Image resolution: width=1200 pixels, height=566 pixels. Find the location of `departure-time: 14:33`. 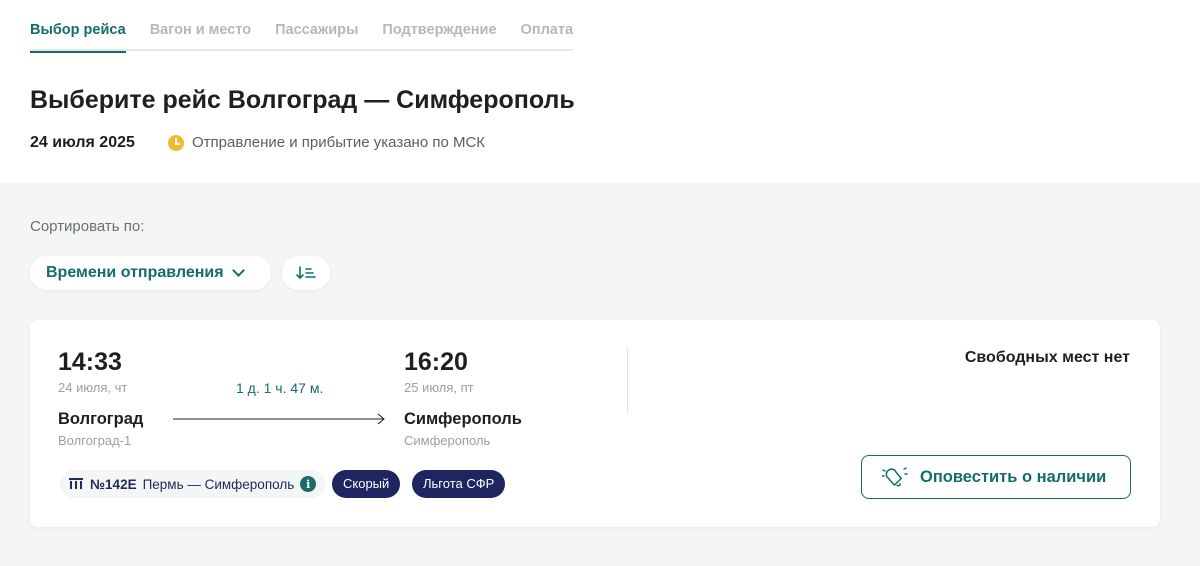

departure-time: 14:33 is located at coordinates (90, 362).